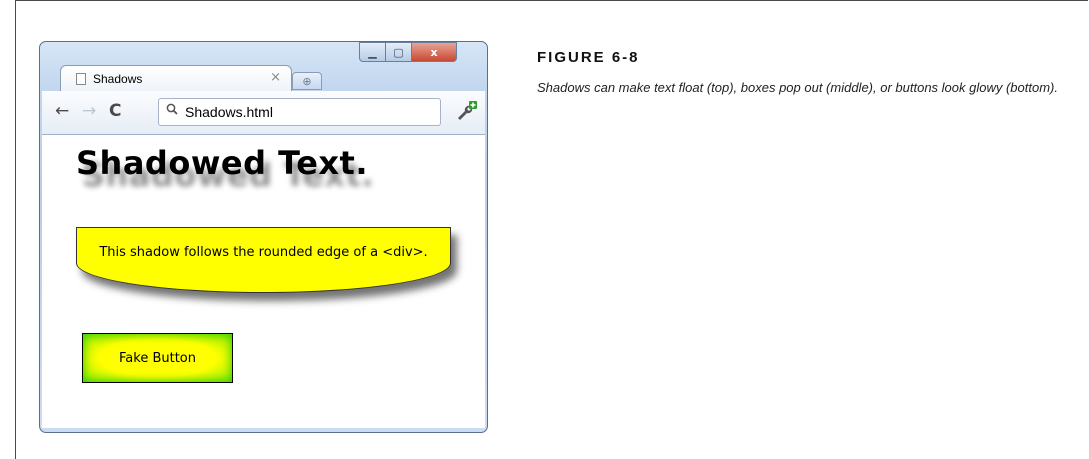 Image resolution: width=1089 pixels, height=459 pixels. I want to click on document-icon, so click(81, 79).